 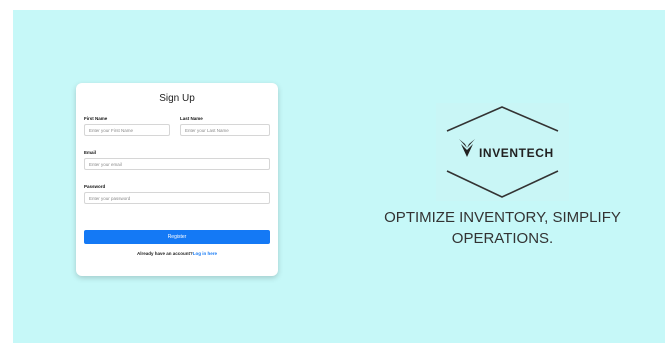 I want to click on login-prompt-text: Already have an account?, so click(x=164, y=253).